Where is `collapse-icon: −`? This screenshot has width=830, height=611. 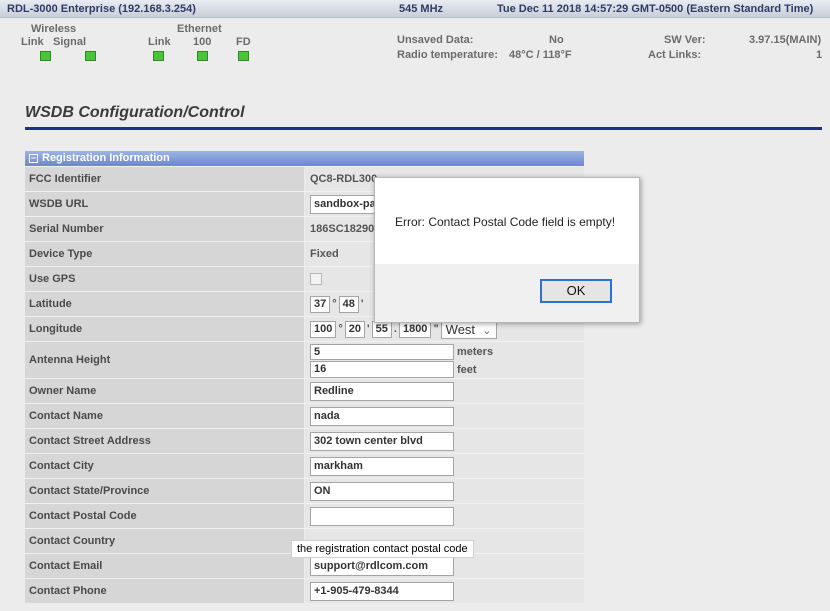 collapse-icon: − is located at coordinates (33, 158).